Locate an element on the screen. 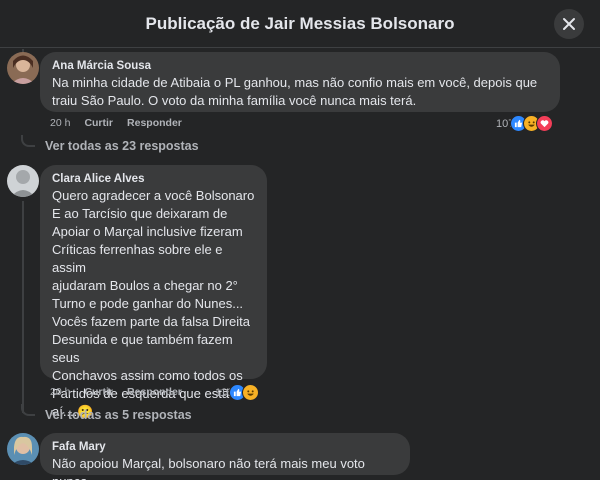 The image size is (600, 480). love-icon is located at coordinates (545, 123).